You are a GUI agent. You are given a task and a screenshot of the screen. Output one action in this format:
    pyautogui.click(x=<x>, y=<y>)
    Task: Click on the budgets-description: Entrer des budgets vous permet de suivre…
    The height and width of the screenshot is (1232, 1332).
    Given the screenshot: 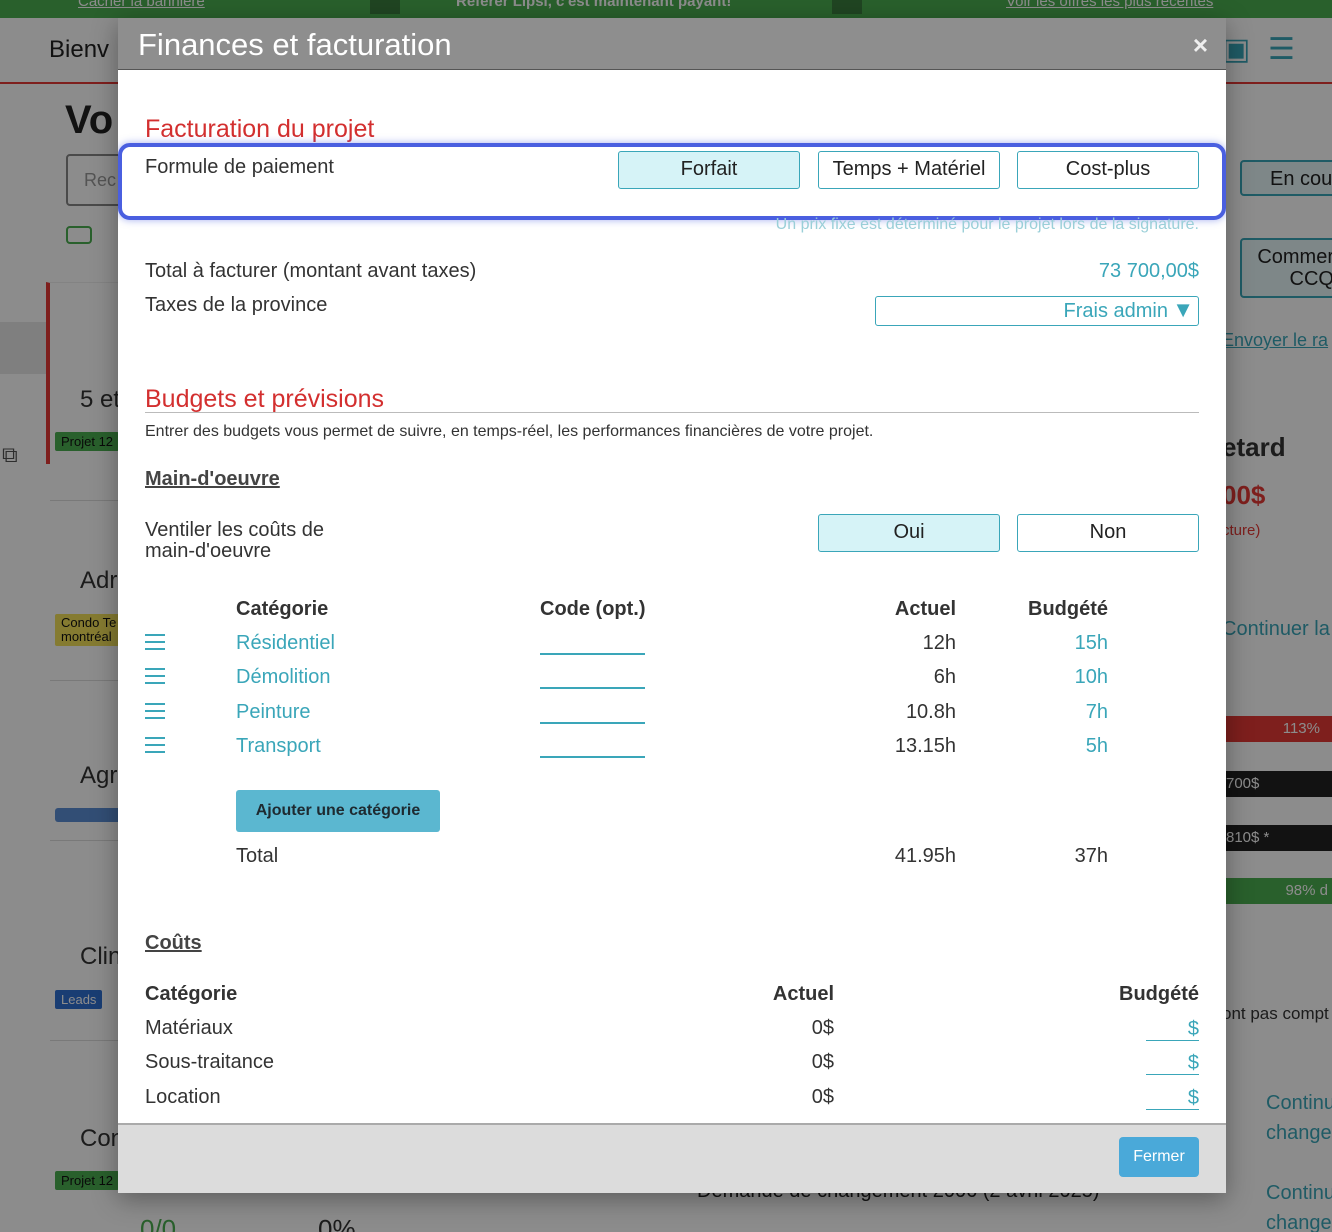 What is the action you would take?
    pyautogui.click(x=509, y=431)
    